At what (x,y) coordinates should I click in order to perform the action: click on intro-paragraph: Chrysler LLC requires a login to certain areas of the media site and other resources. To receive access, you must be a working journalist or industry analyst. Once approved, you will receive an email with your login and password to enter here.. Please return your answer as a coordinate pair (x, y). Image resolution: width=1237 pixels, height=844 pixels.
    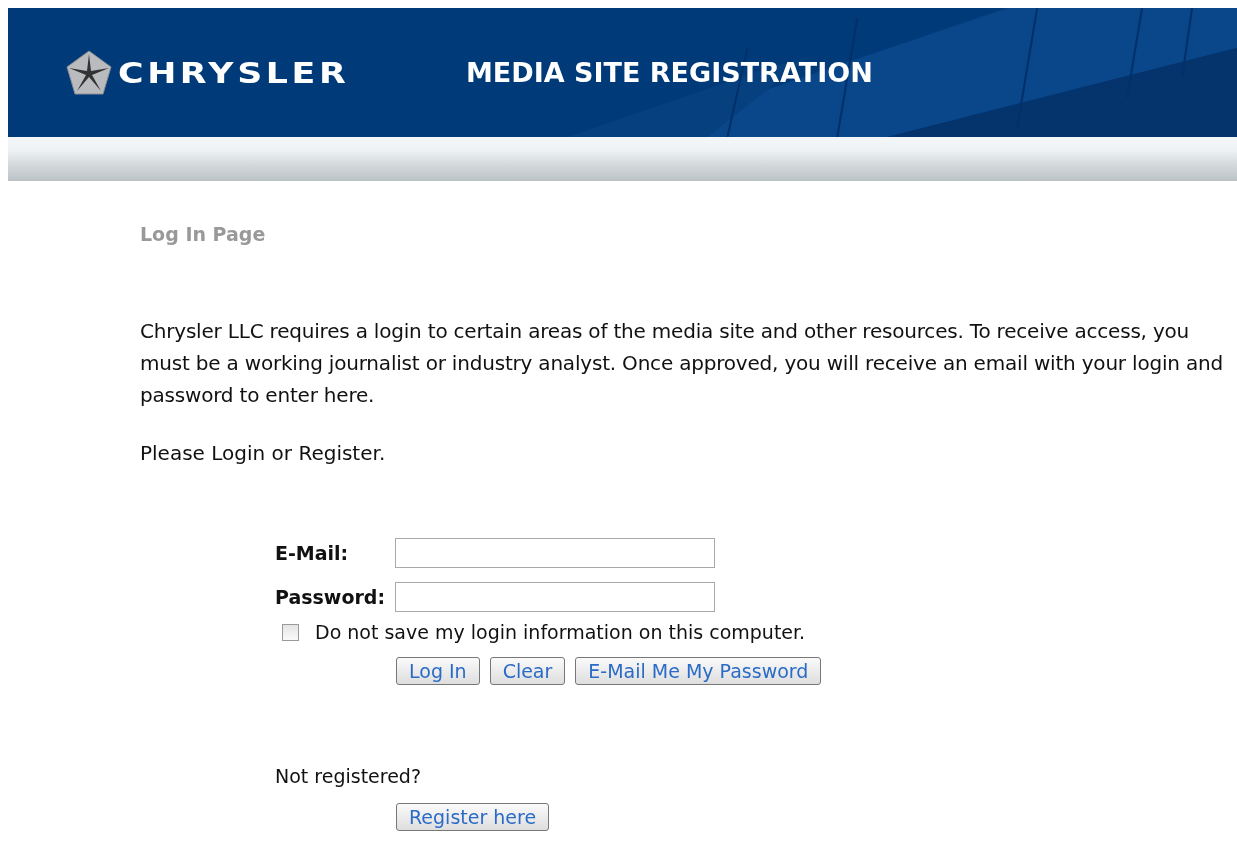
    Looking at the image, I should click on (682, 363).